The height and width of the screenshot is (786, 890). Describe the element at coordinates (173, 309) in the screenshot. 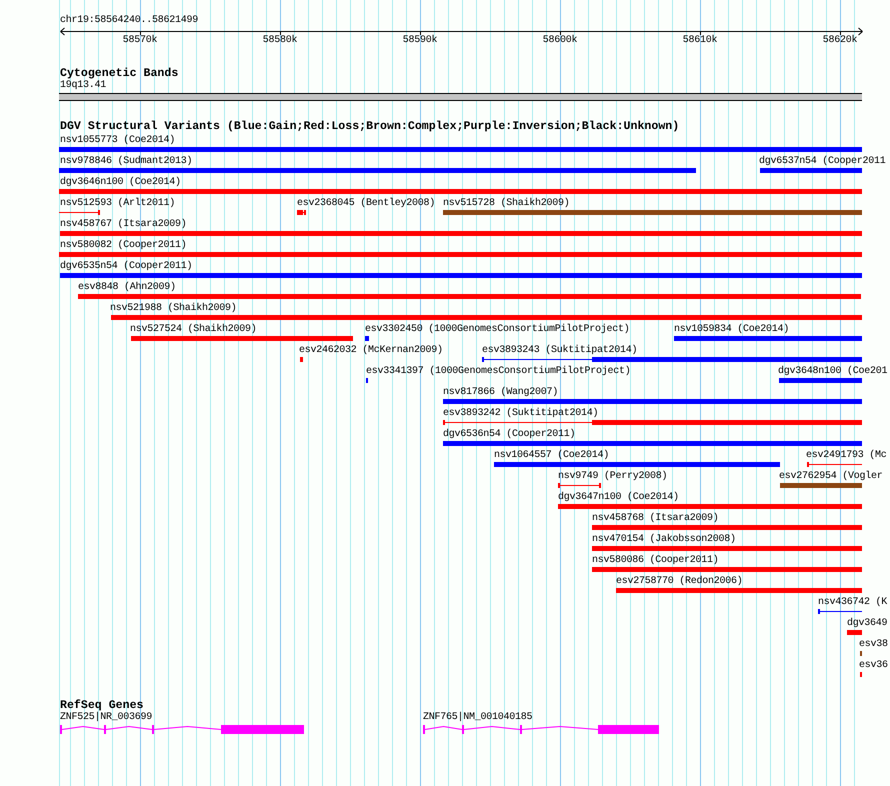

I see `variant-label: nsv521988 (Shaikh2009)` at that location.